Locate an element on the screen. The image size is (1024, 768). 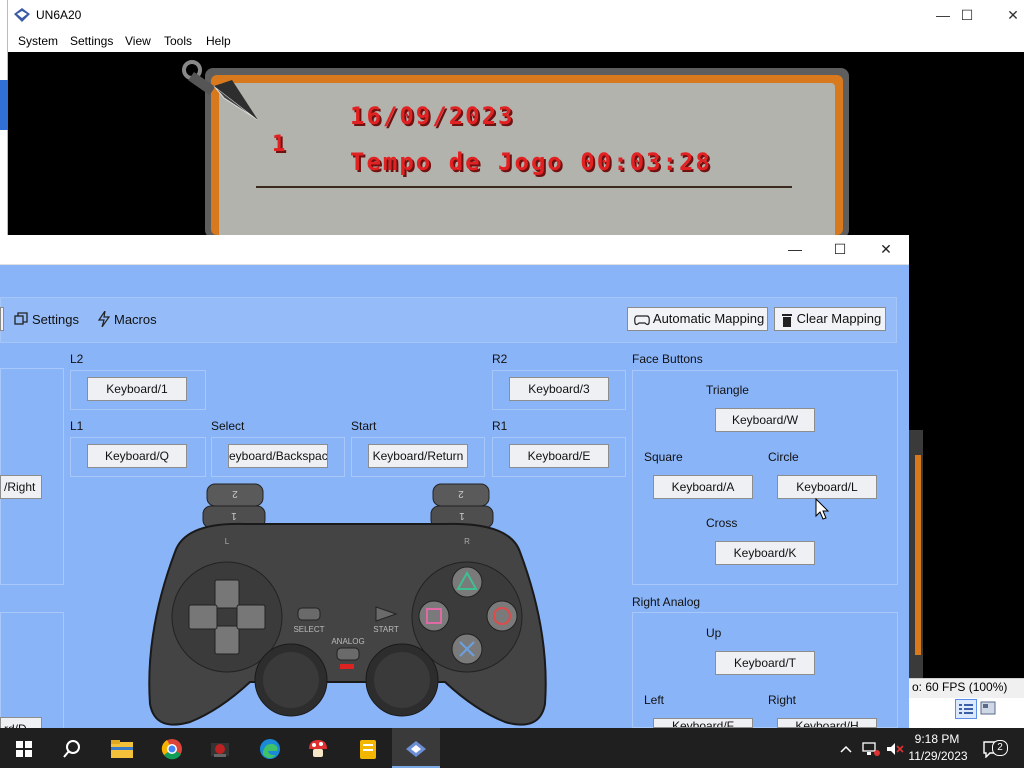
mushroom-icon is located at coordinates (318, 749).